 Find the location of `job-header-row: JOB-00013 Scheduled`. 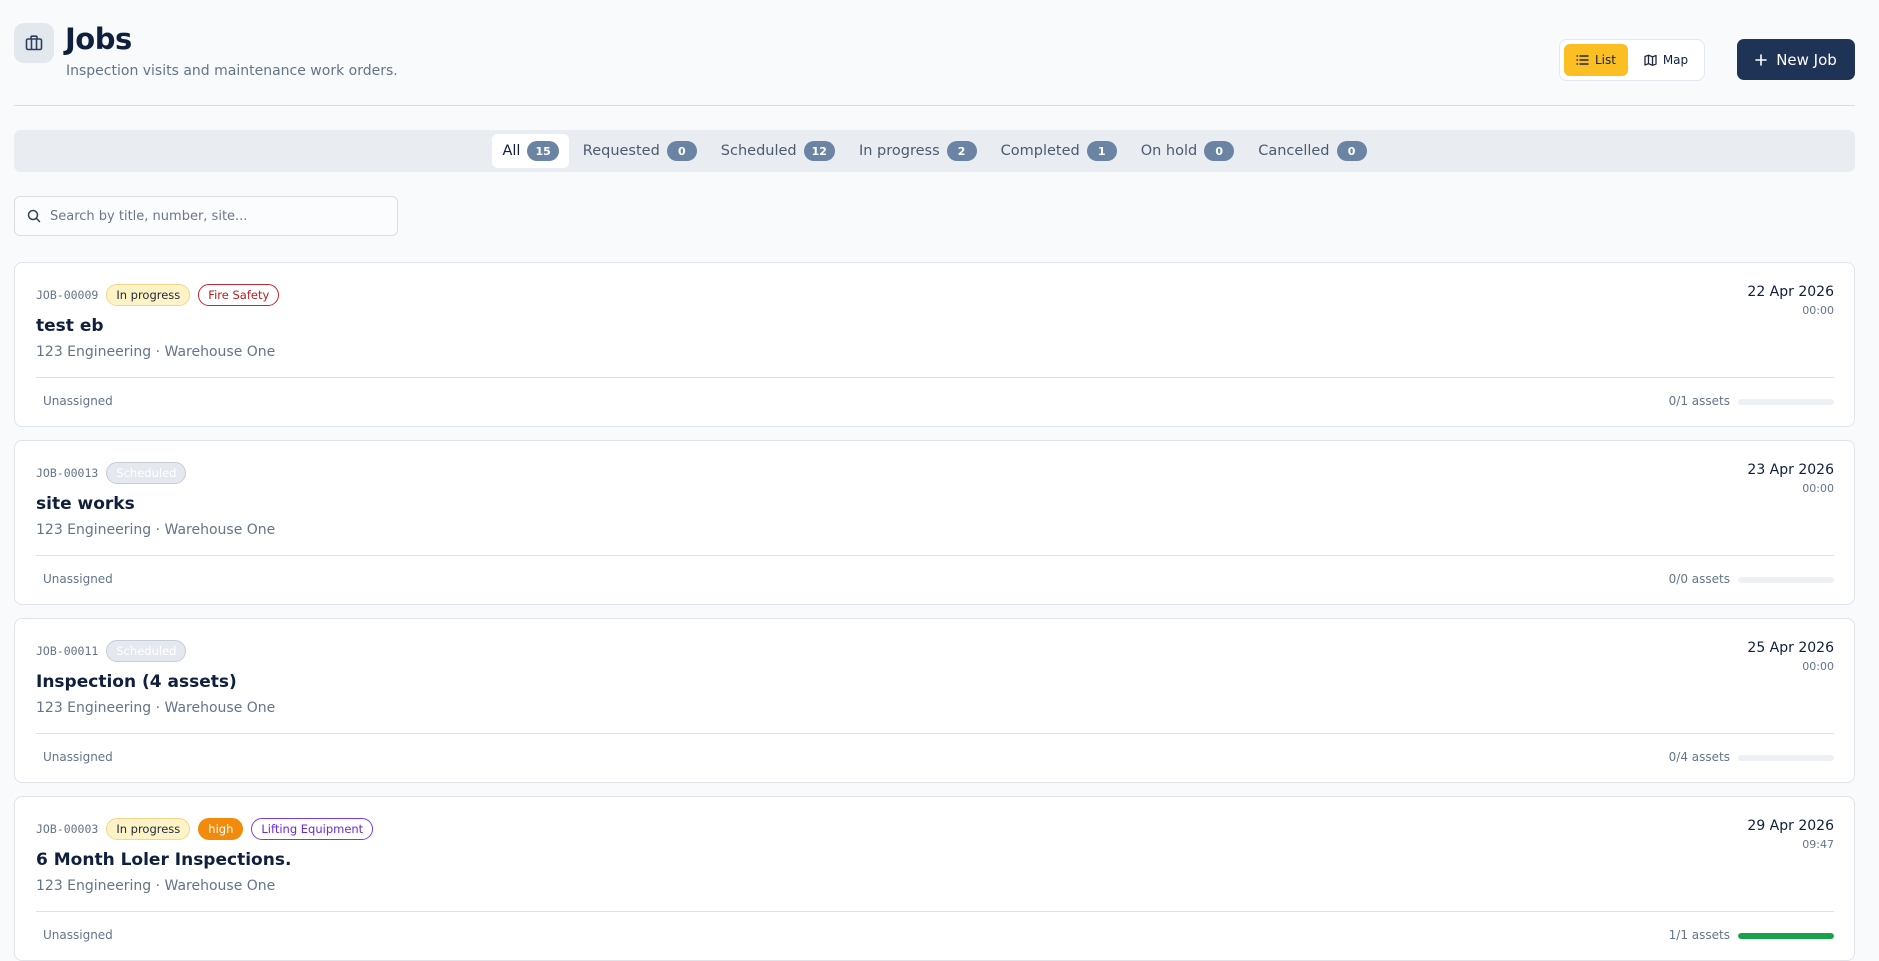

job-header-row: JOB-00013 Scheduled is located at coordinates (111, 473).